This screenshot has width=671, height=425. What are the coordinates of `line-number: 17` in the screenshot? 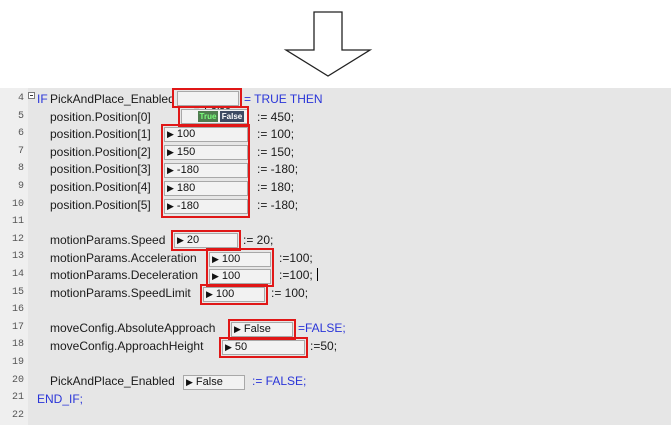 It's located at (17, 327).